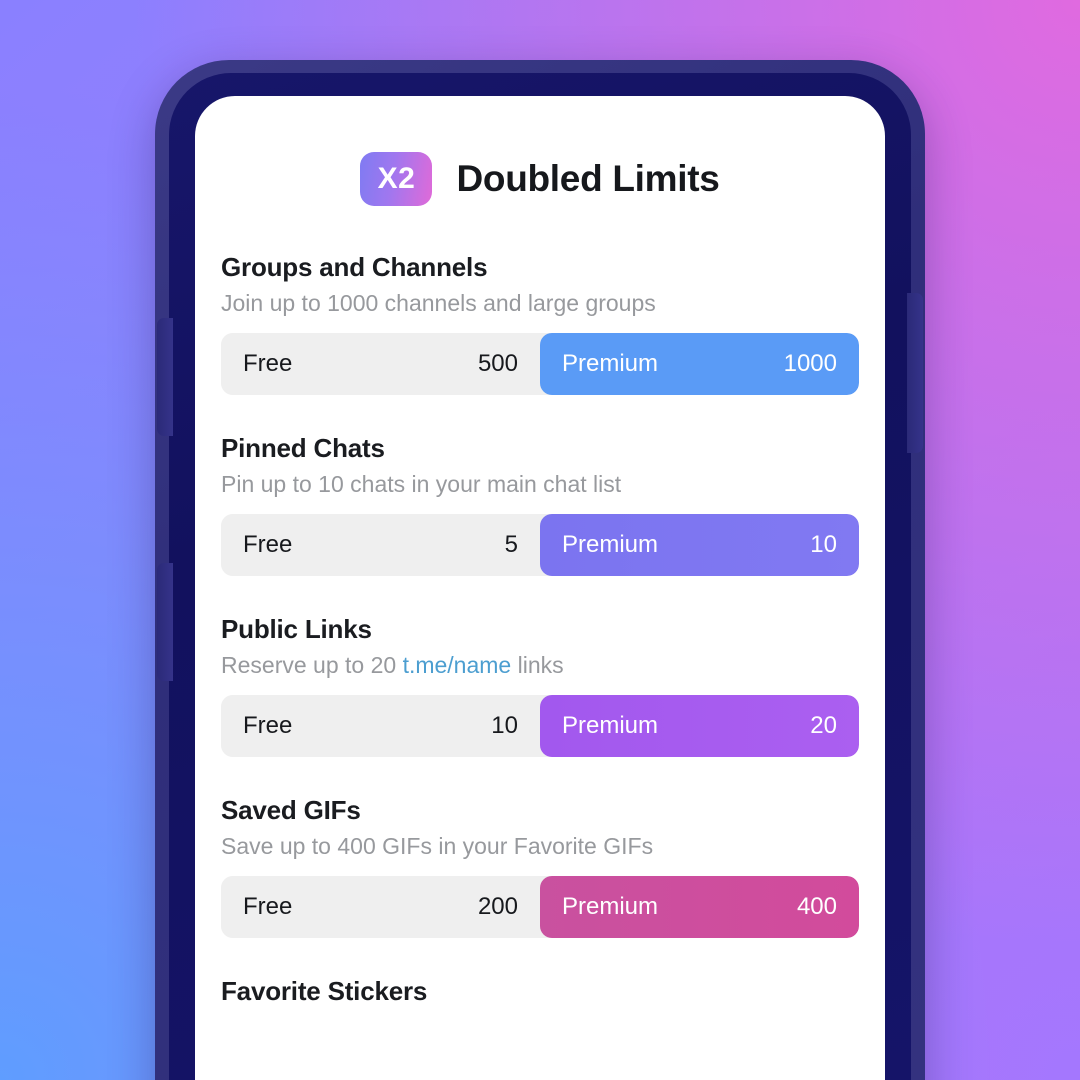  What do you see at coordinates (823, 725) in the screenshot?
I see `premium-tier-value: 20` at bounding box center [823, 725].